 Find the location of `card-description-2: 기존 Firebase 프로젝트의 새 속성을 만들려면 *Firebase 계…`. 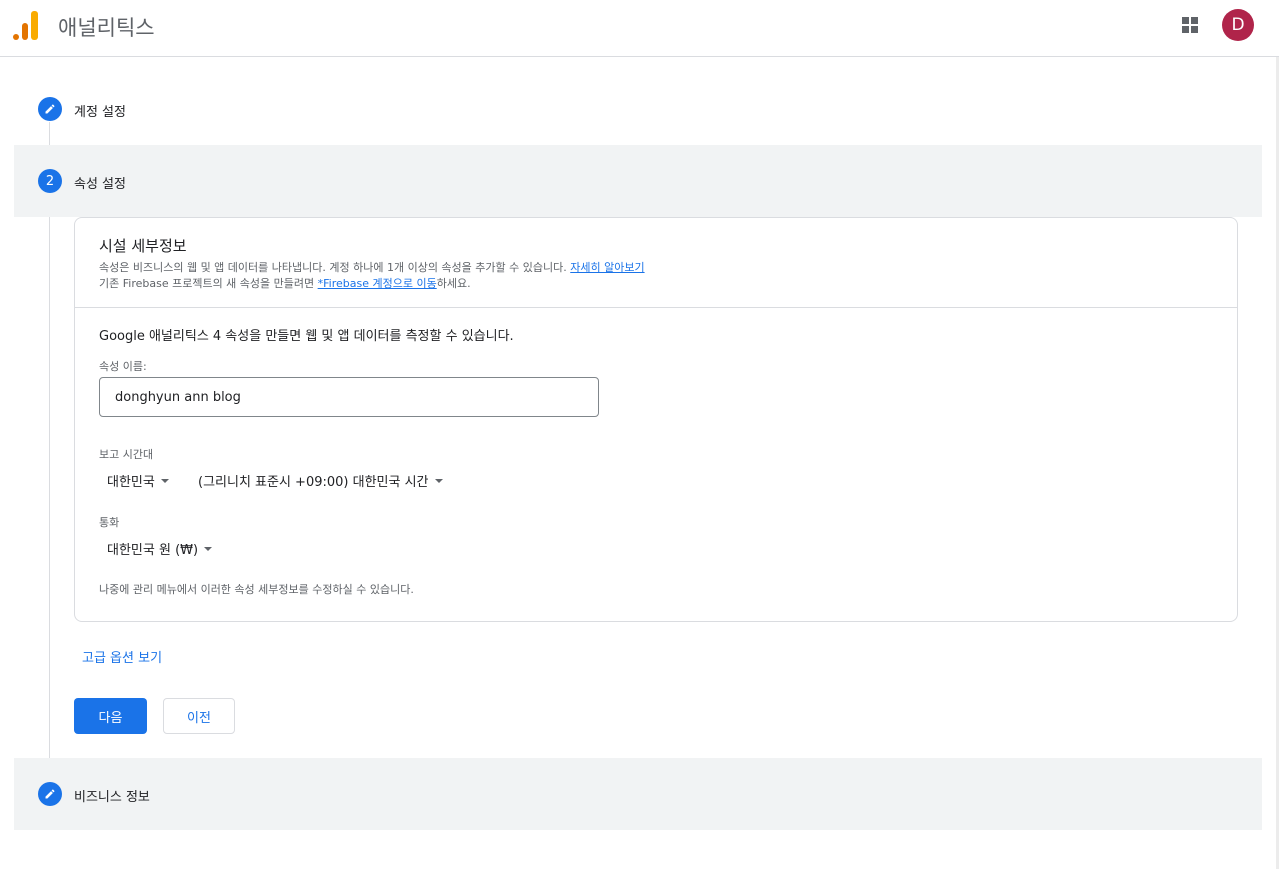

card-description-2: 기존 Firebase 프로젝트의 새 속성을 만들려면 *Firebase 계… is located at coordinates (285, 283).